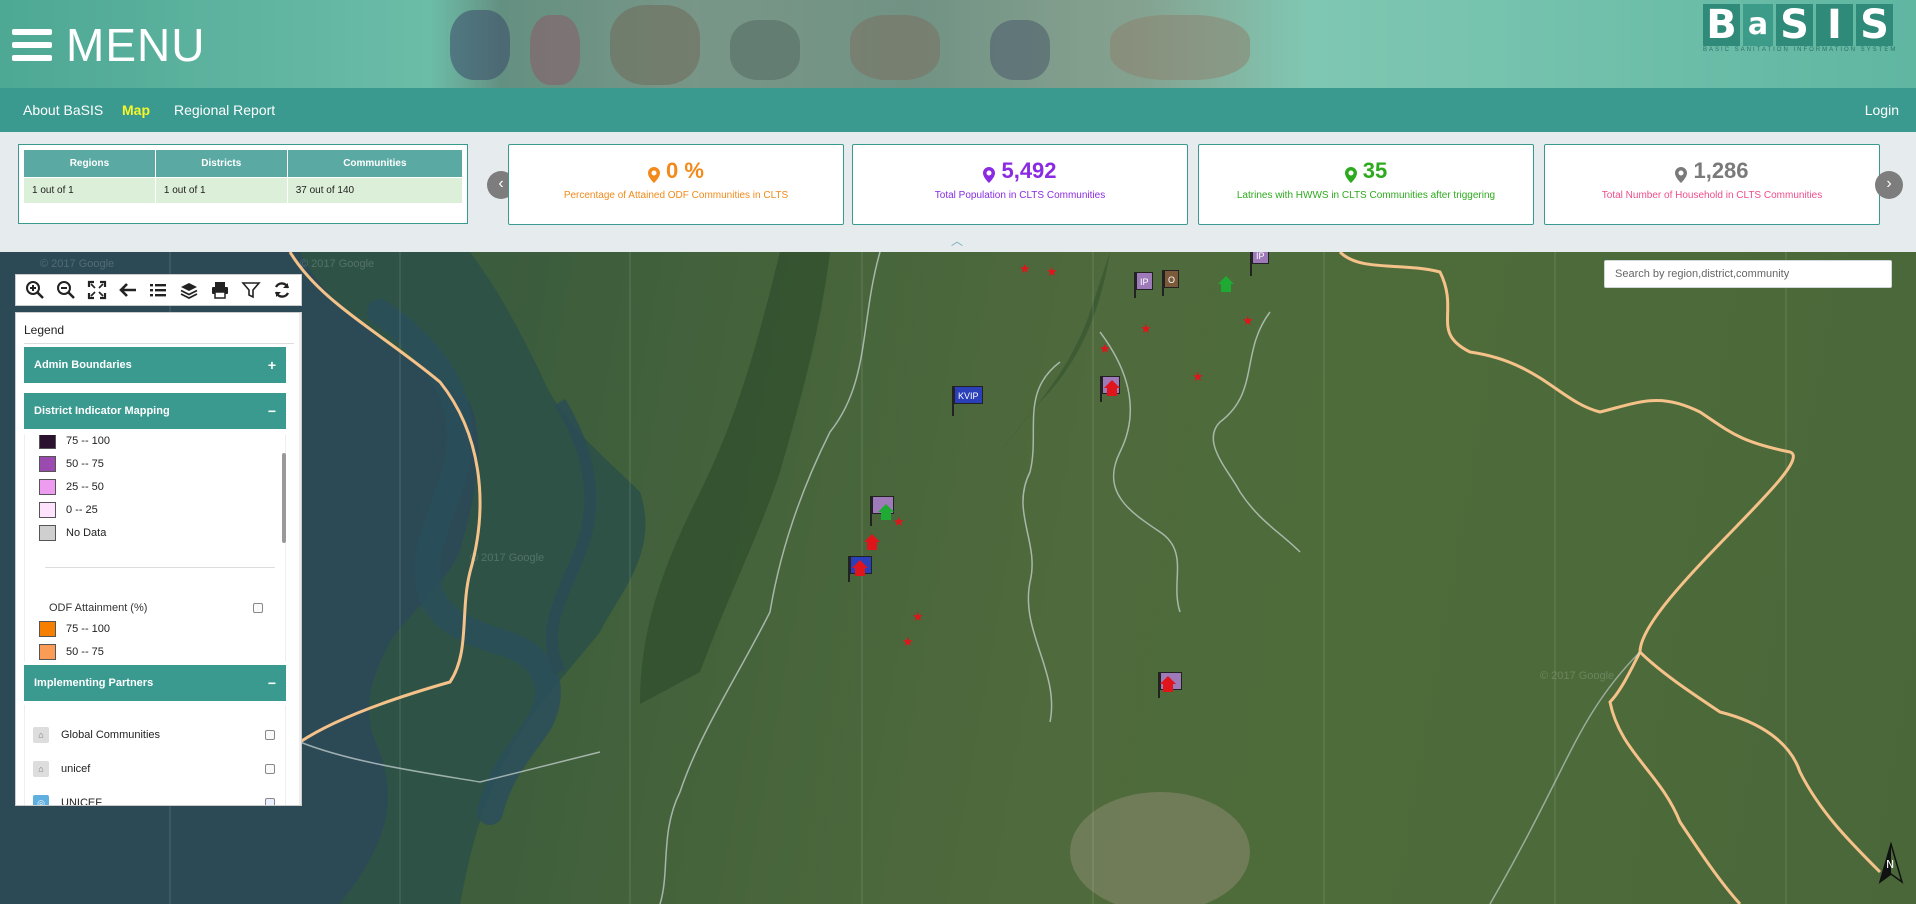  I want to click on menu-button: MENU, so click(108, 45).